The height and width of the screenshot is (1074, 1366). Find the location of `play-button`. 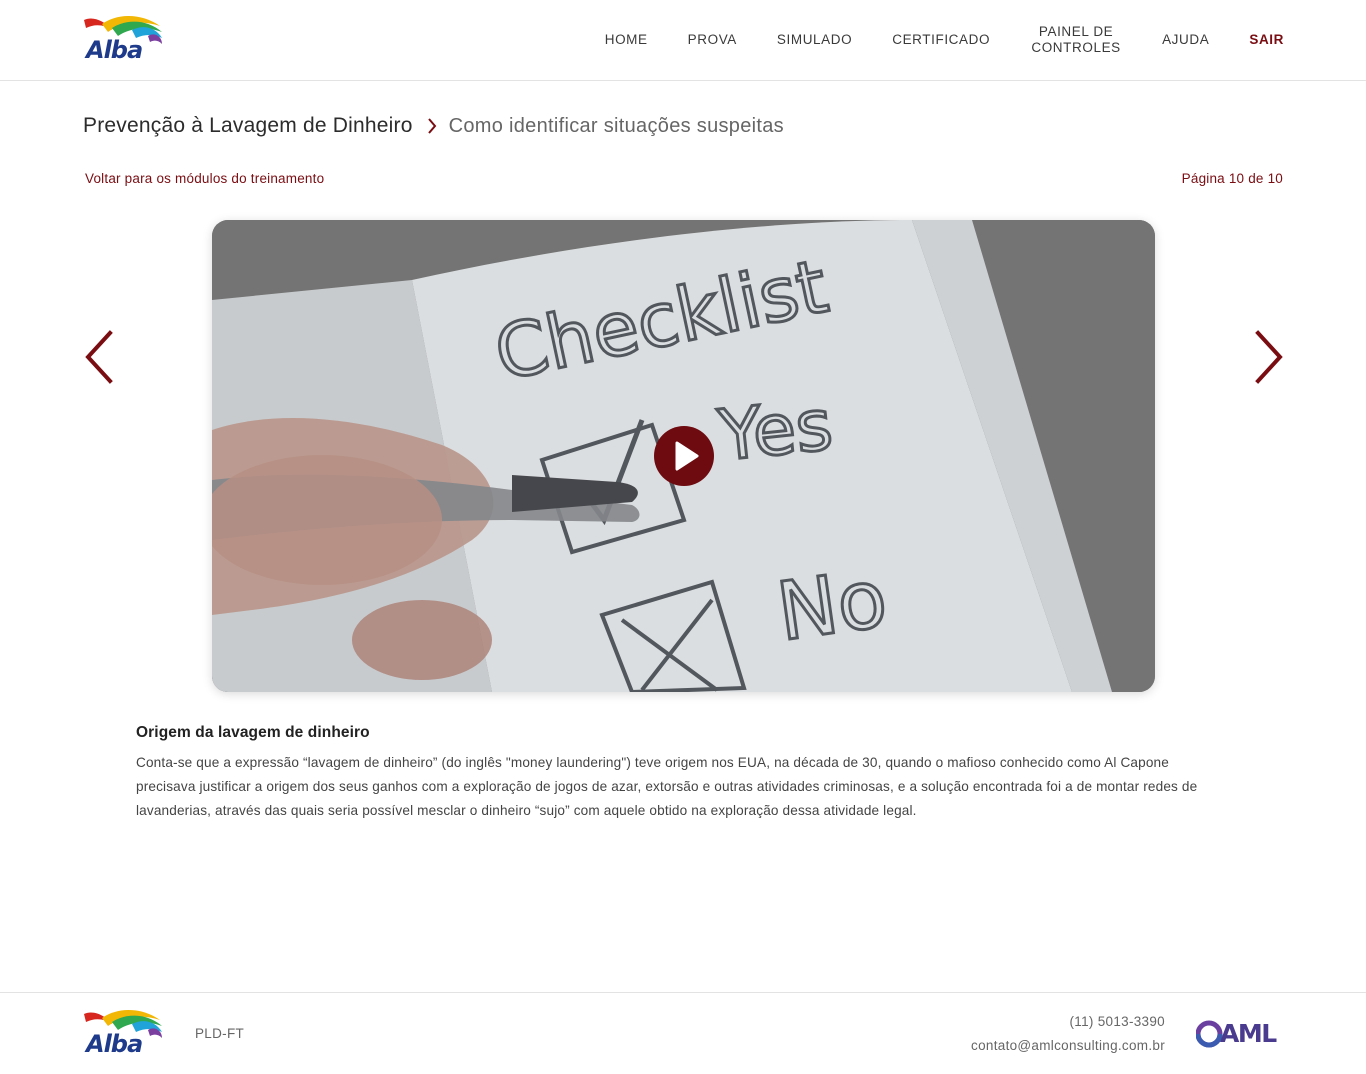

play-button is located at coordinates (684, 456).